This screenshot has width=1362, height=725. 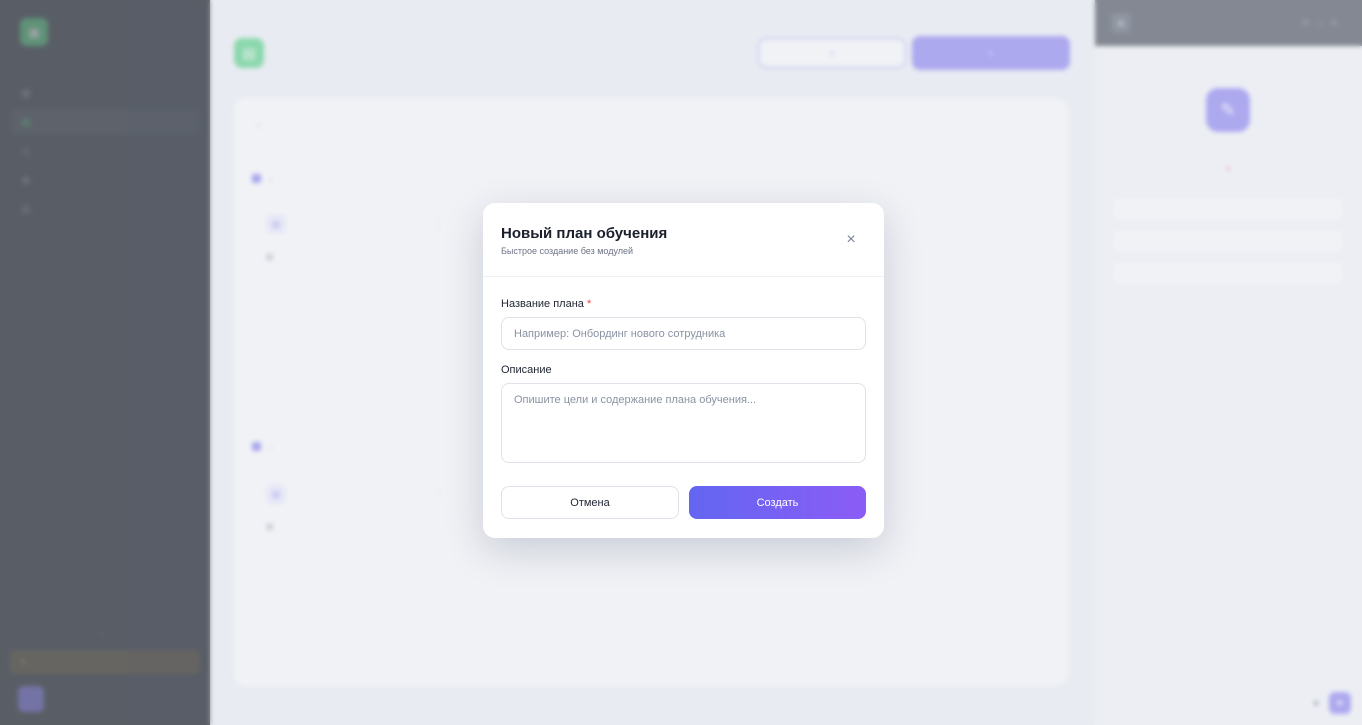 What do you see at coordinates (567, 251) in the screenshot?
I see `dialog-subtitle: Быстрое создание без модулей` at bounding box center [567, 251].